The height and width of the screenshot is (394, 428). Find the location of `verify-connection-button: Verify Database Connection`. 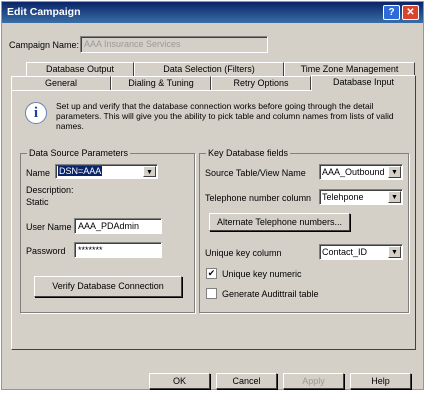

verify-connection-button: Verify Database Connection is located at coordinates (108, 286).